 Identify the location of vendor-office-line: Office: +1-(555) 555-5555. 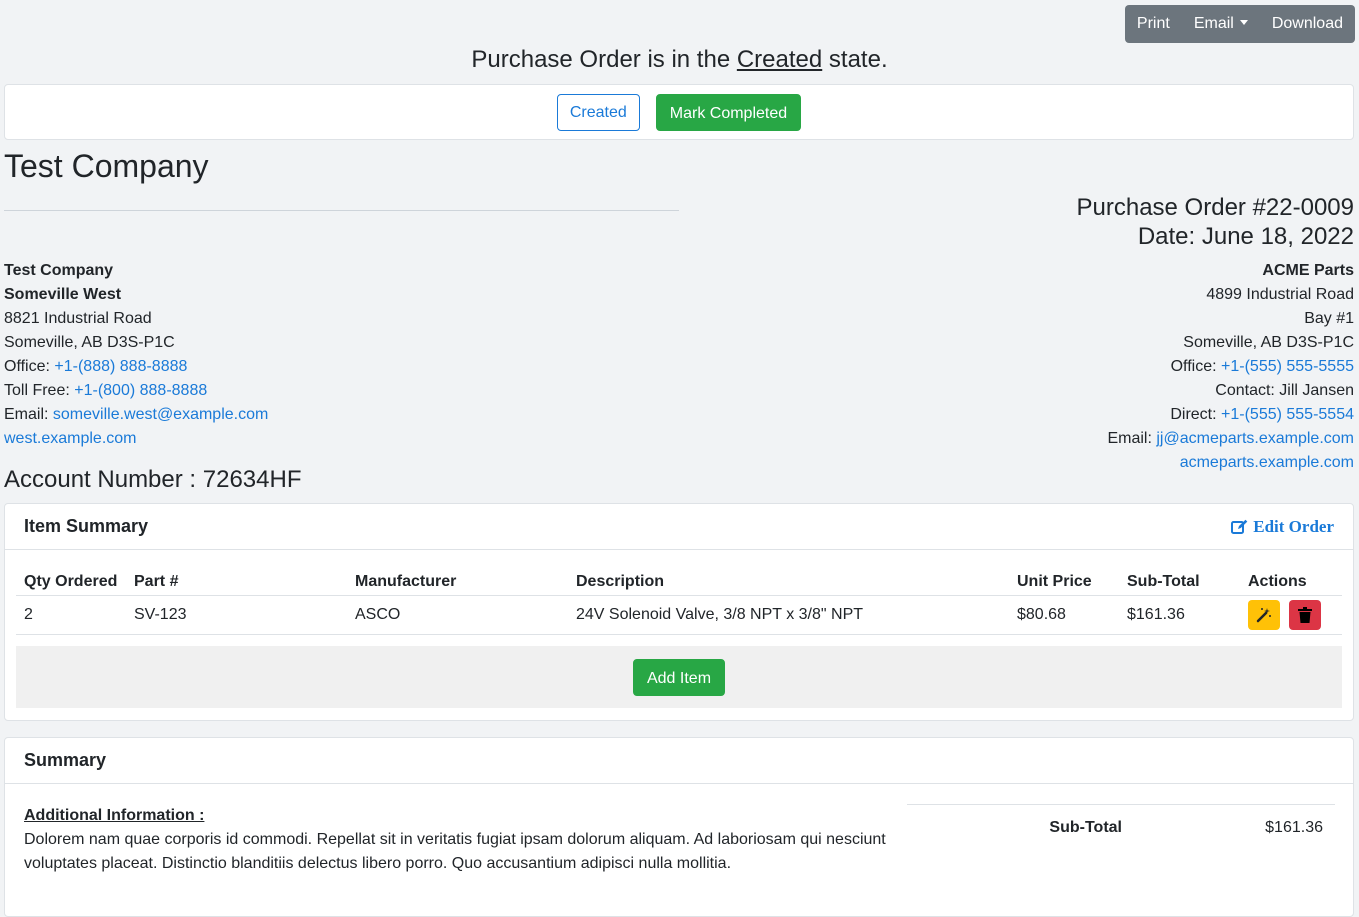
(1230, 367).